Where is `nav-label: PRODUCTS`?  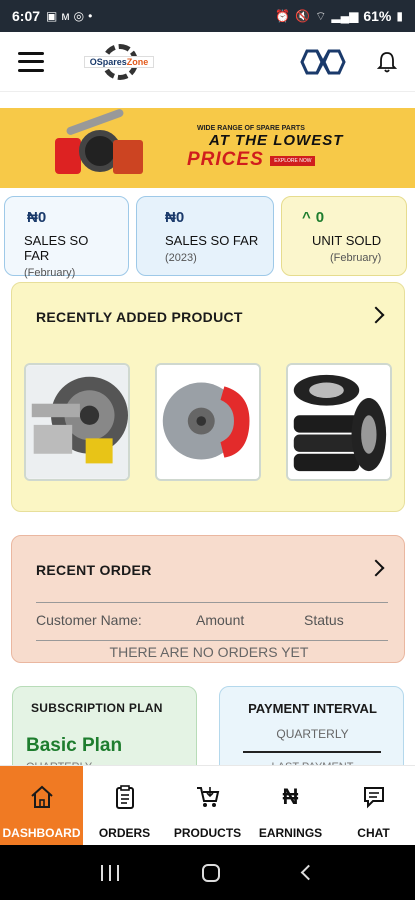
nav-label: PRODUCTS is located at coordinates (207, 833).